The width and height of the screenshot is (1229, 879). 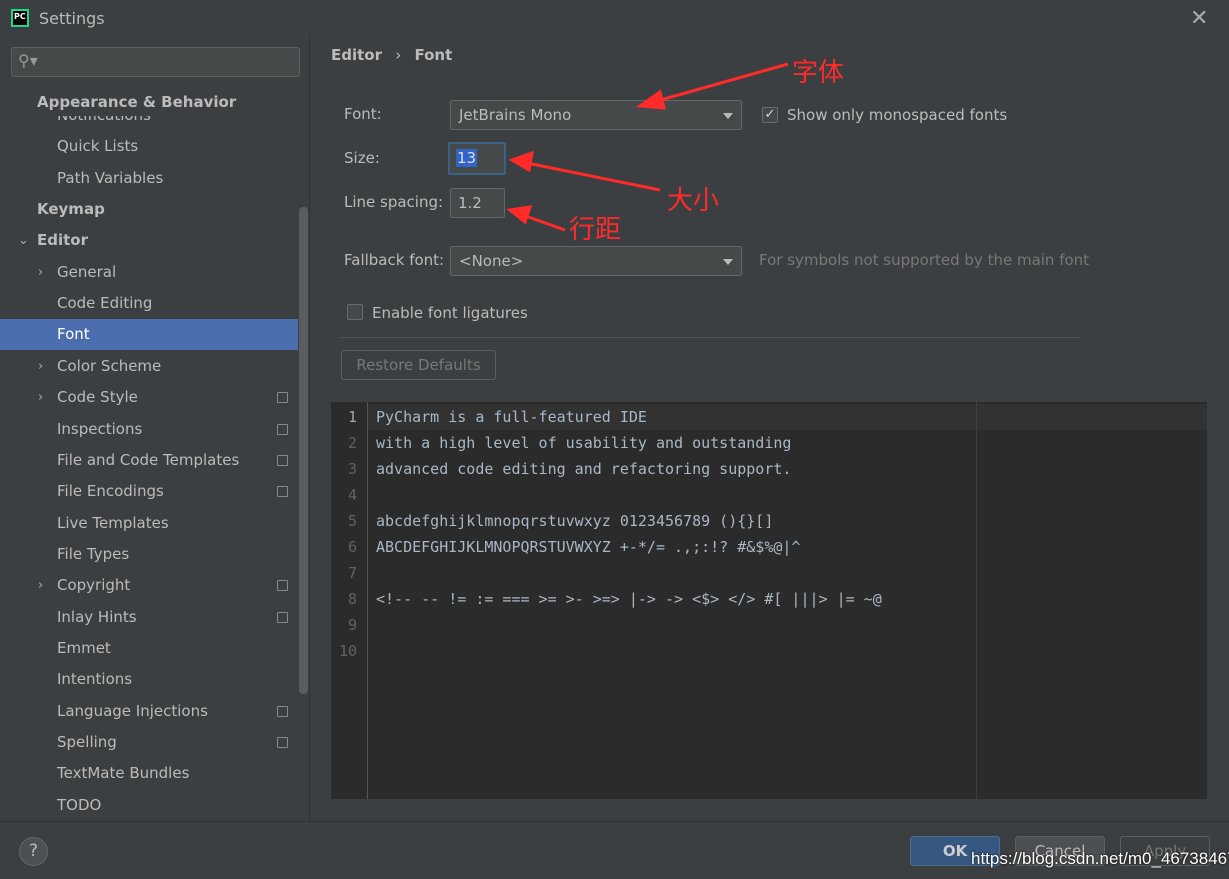 I want to click on annotation-font: 字体, so click(x=818, y=73).